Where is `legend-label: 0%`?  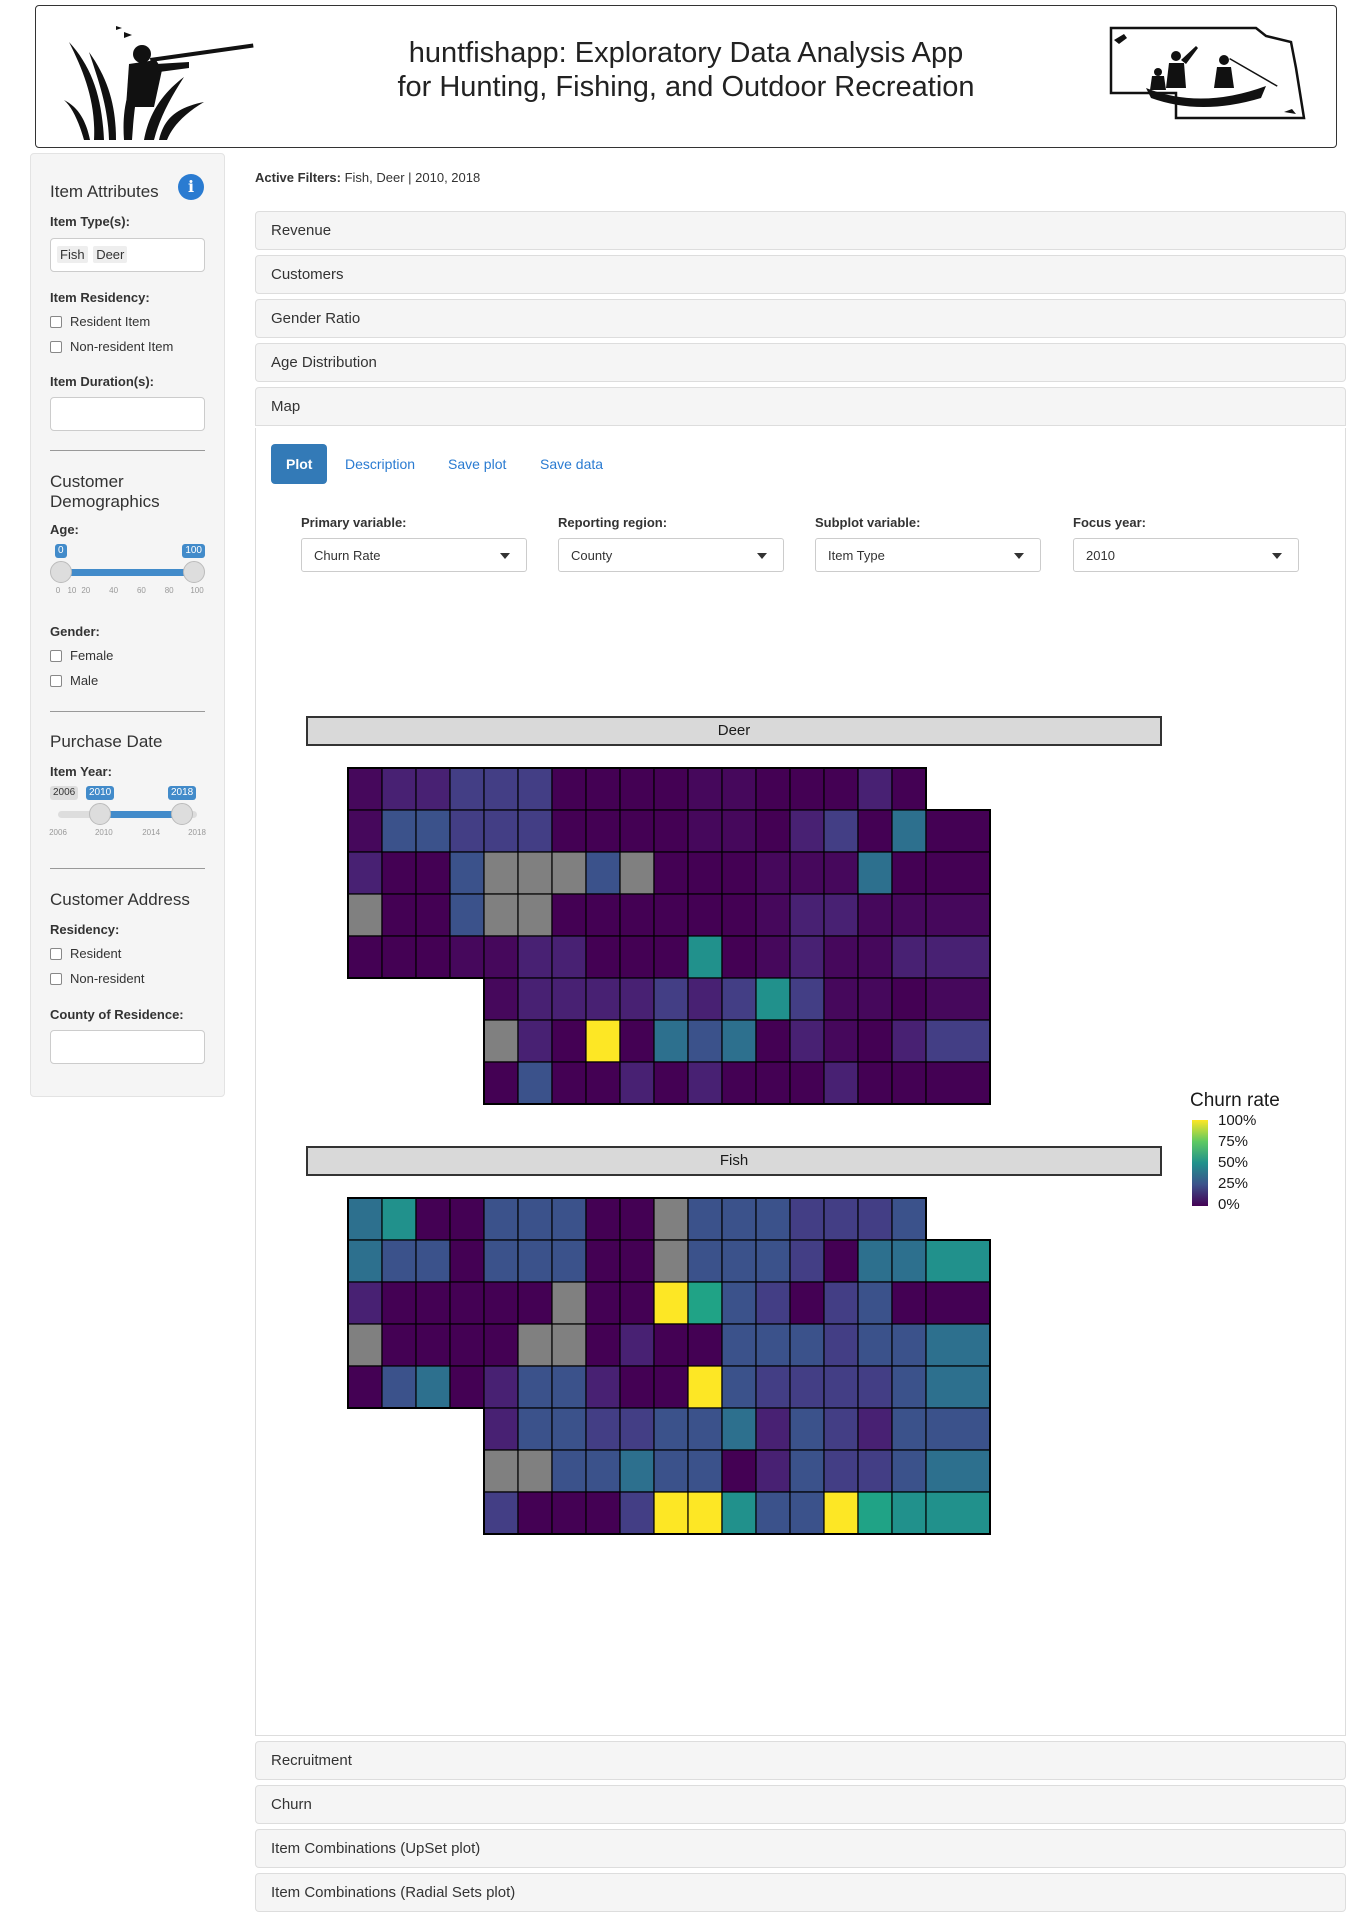 legend-label: 0% is located at coordinates (1229, 1204).